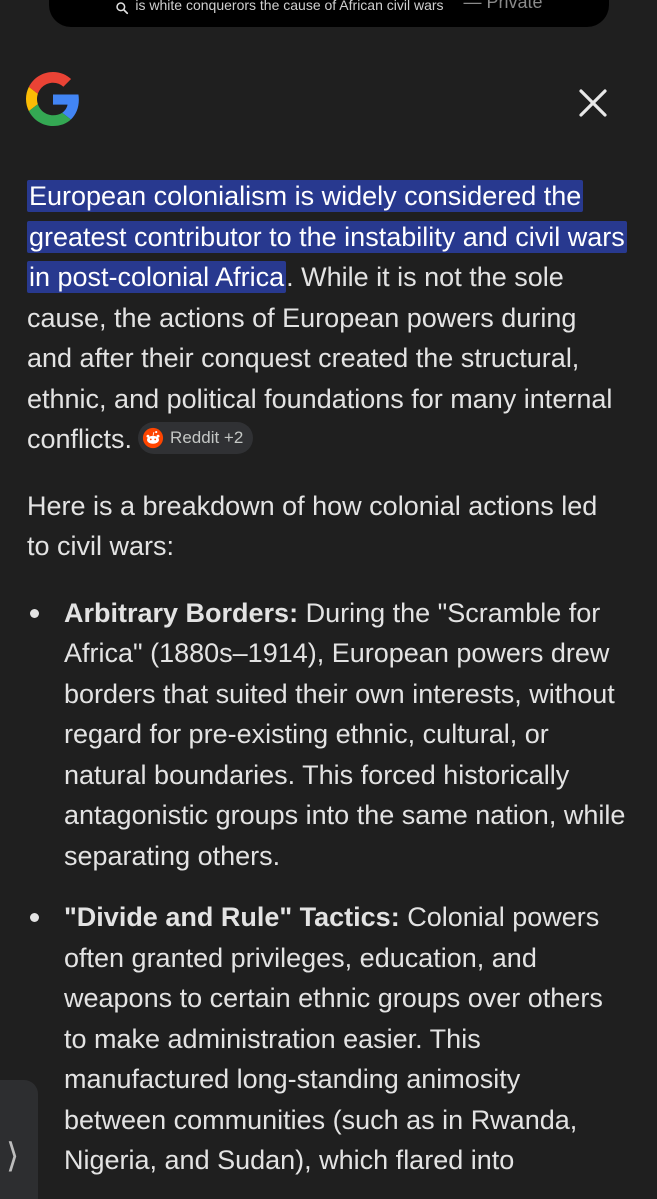  I want to click on list-item-title: "Divide and Rule" Tactics:, so click(232, 917).